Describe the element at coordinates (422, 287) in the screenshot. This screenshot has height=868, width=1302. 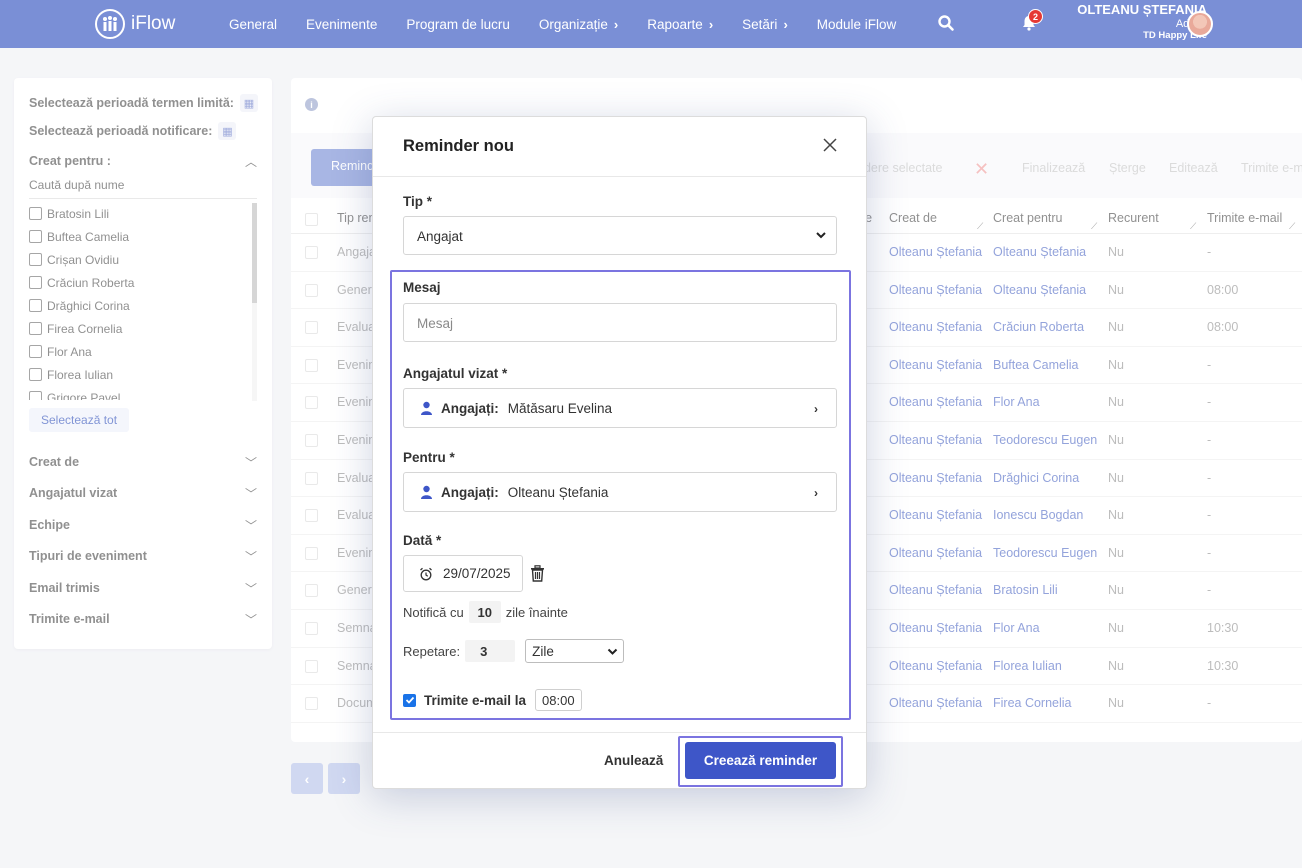
I see `message-label: Mesaj` at that location.